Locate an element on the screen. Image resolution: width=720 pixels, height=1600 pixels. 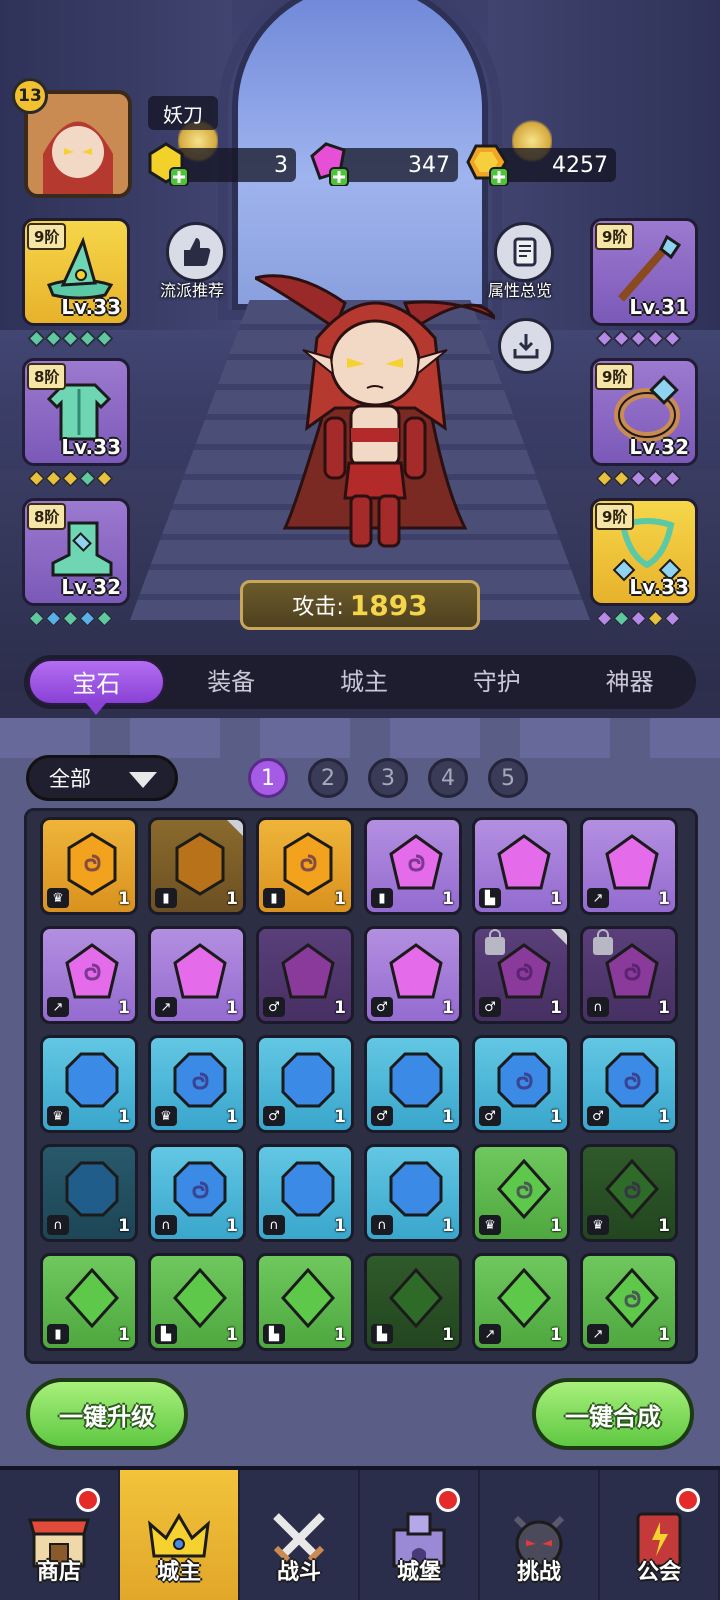
tab-artifact: 神器 is located at coordinates (629, 682).